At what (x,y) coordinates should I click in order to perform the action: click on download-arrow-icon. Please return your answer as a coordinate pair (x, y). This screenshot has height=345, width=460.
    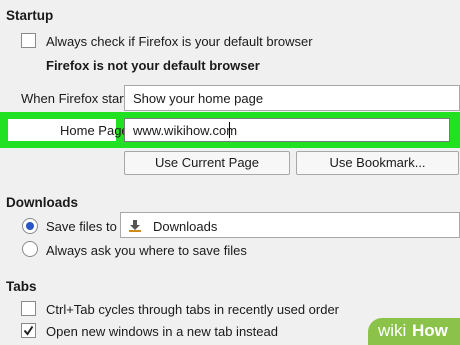
    Looking at the image, I should click on (135, 226).